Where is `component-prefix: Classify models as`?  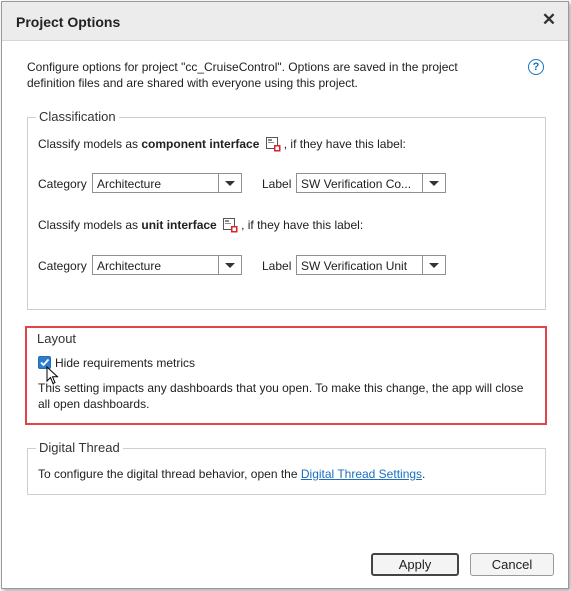
component-prefix: Classify models as is located at coordinates (90, 144).